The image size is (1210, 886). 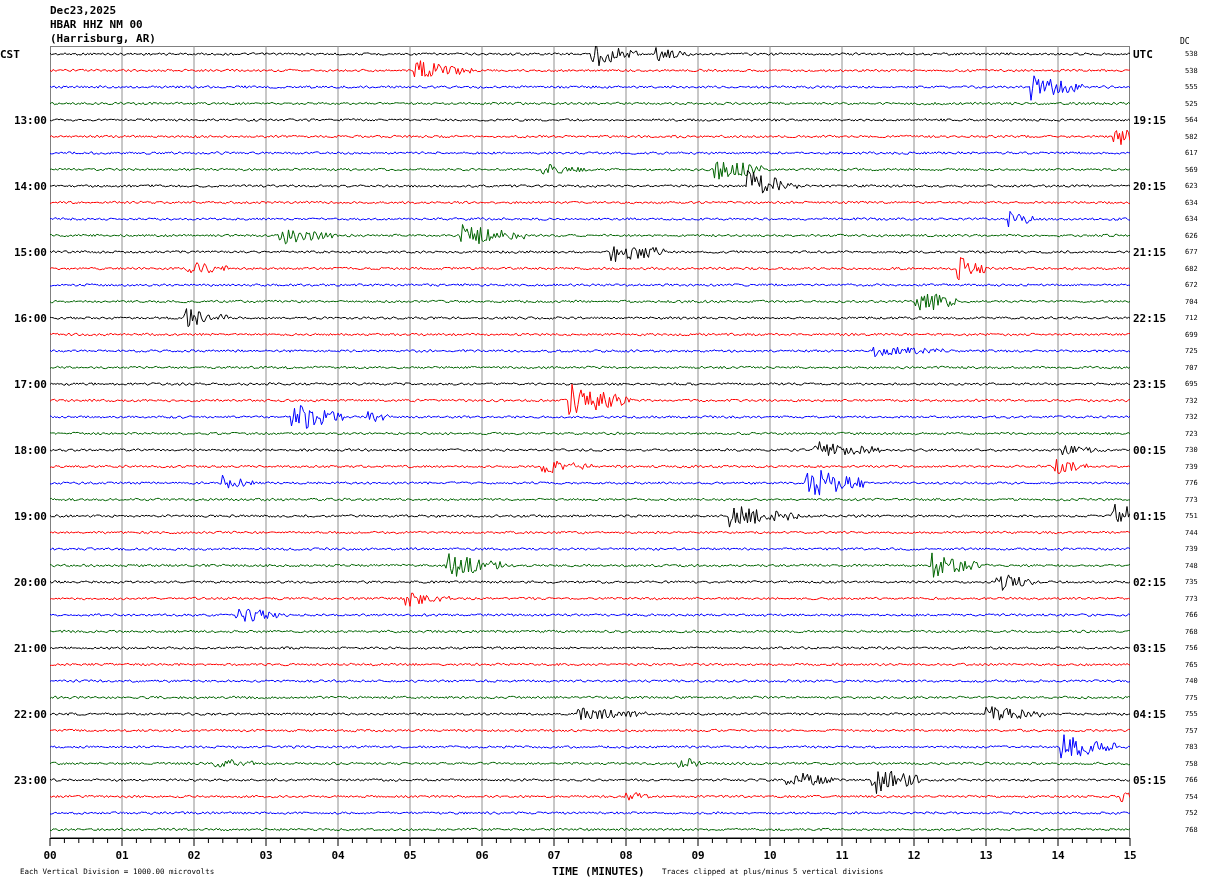 I want to click on minute-tick-label: 03, so click(x=266, y=855).